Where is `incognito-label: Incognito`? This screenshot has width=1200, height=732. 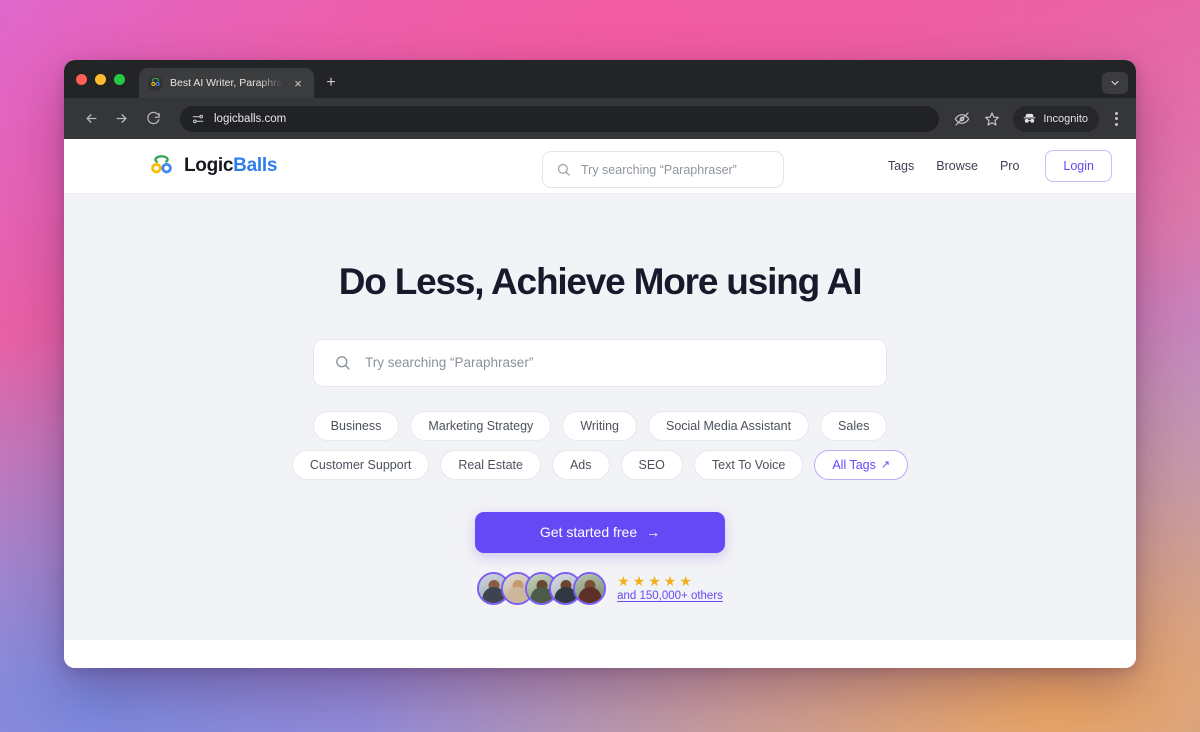 incognito-label: Incognito is located at coordinates (1065, 118).